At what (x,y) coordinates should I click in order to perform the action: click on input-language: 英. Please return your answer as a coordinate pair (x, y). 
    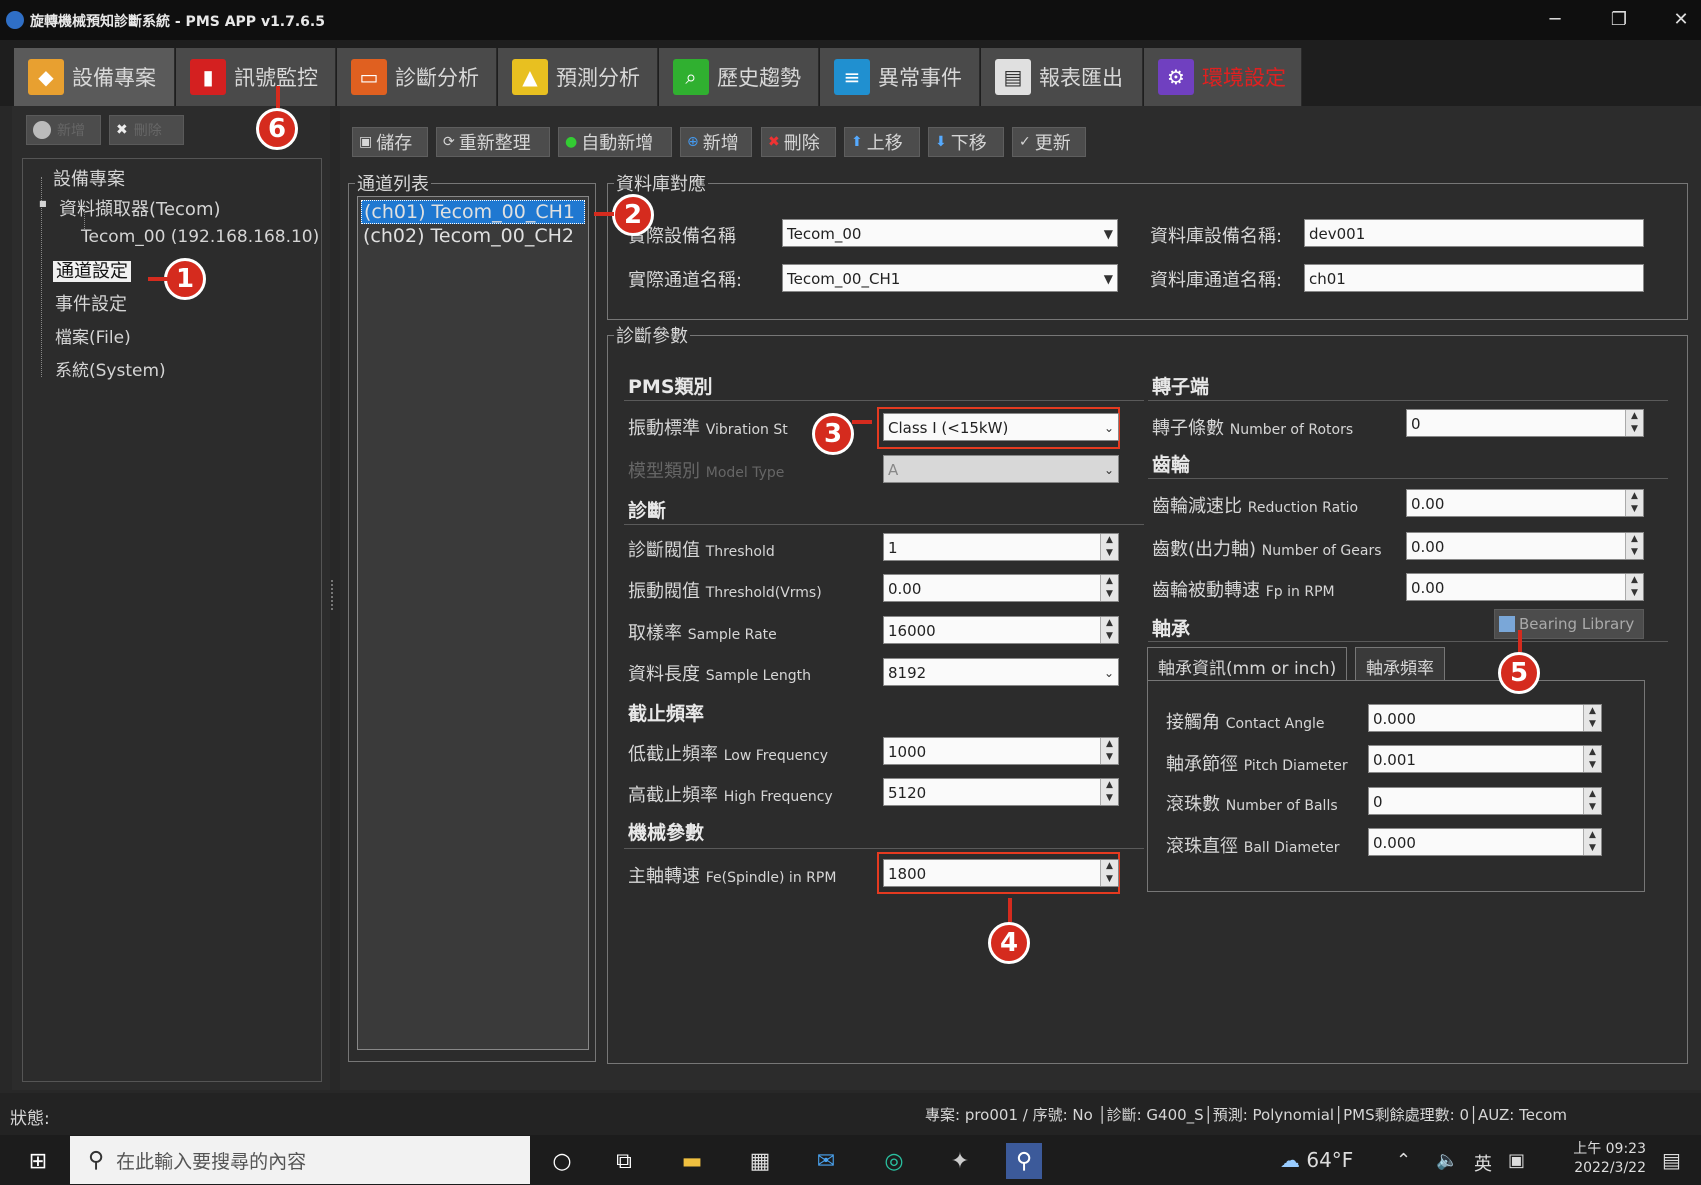
    Looking at the image, I should click on (1483, 1163).